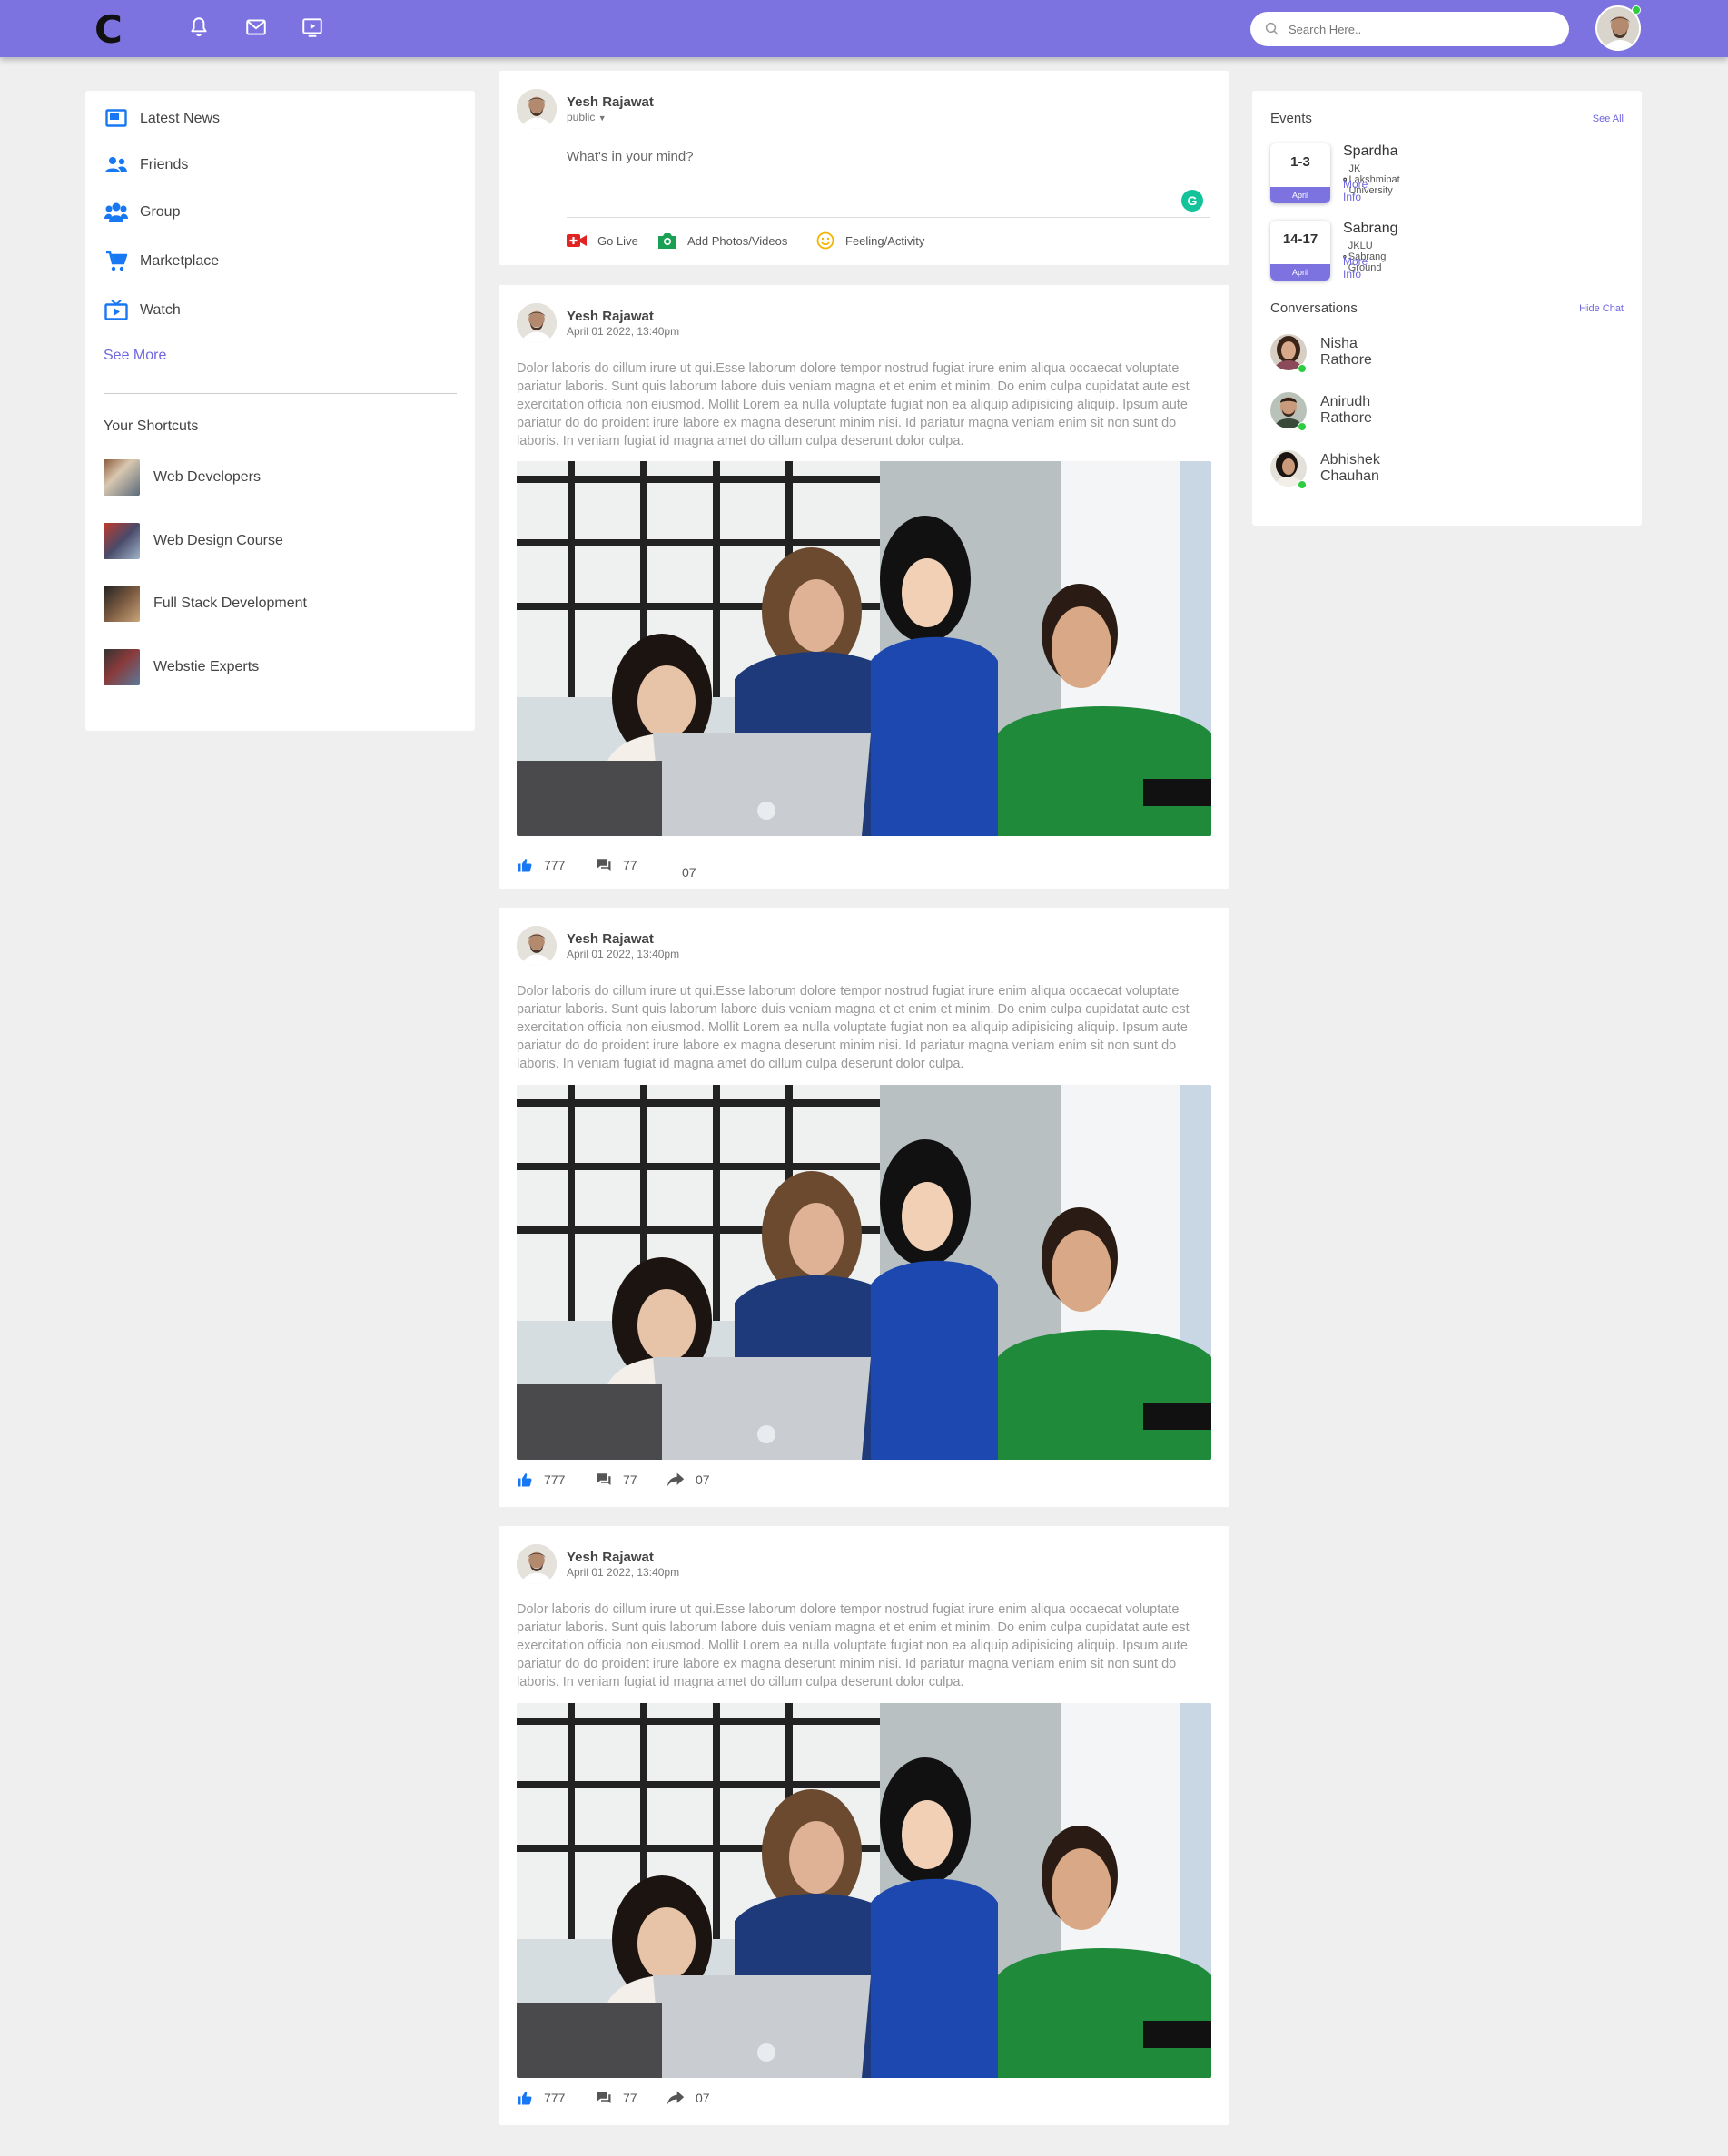 Image resolution: width=1728 pixels, height=2156 pixels. Describe the element at coordinates (617, 241) in the screenshot. I see `action-label: Go Live` at that location.